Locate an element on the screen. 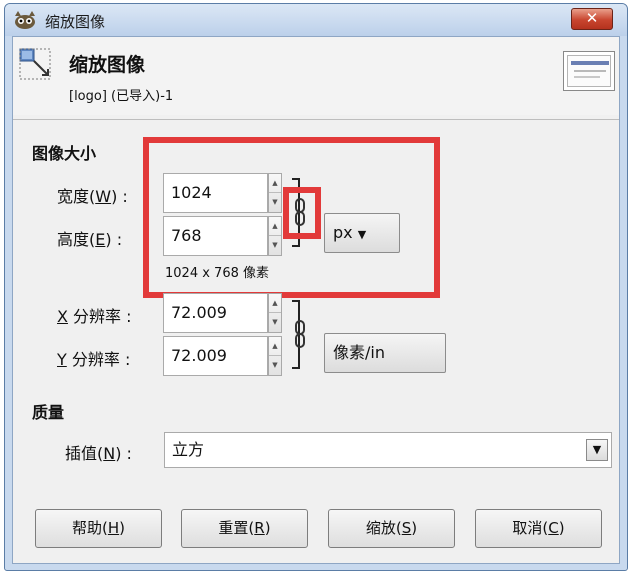  scale-image-icon is located at coordinates (35, 64).